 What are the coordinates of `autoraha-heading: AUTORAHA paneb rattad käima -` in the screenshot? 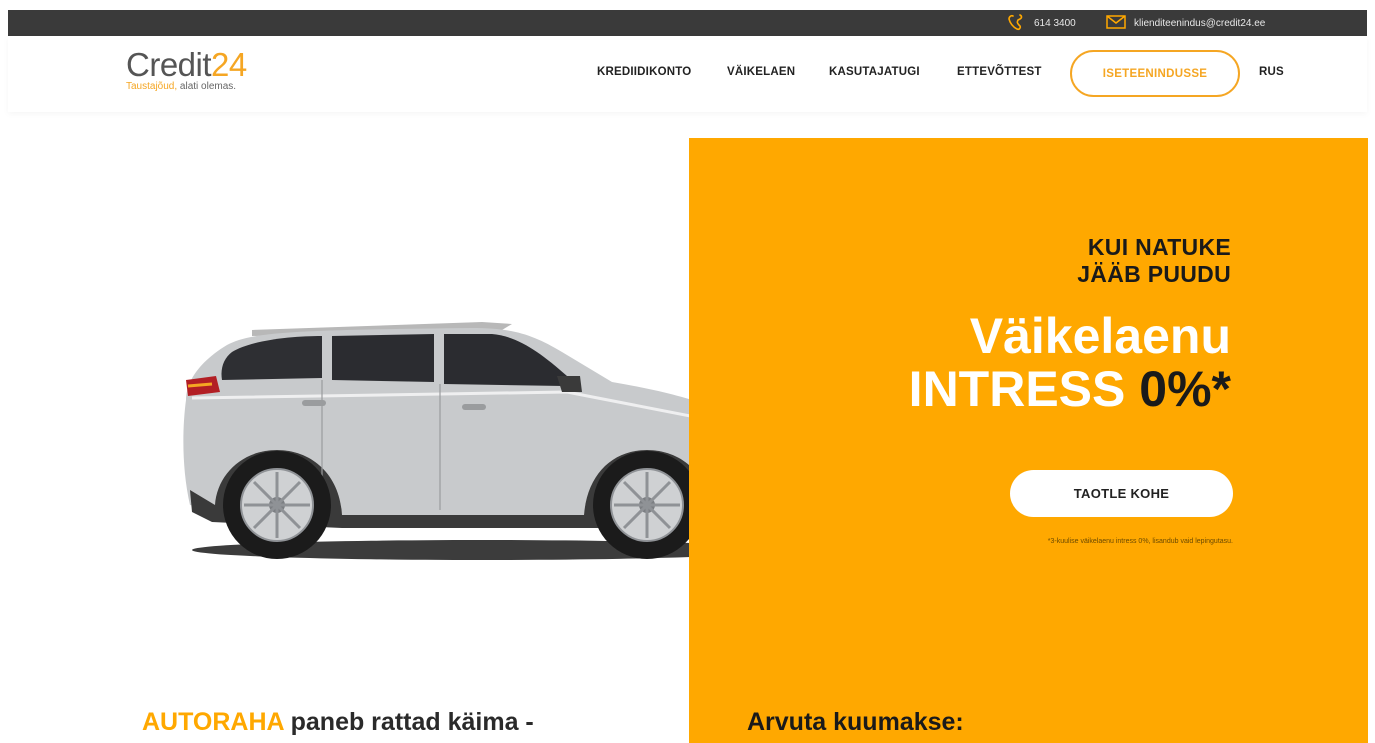 It's located at (338, 722).